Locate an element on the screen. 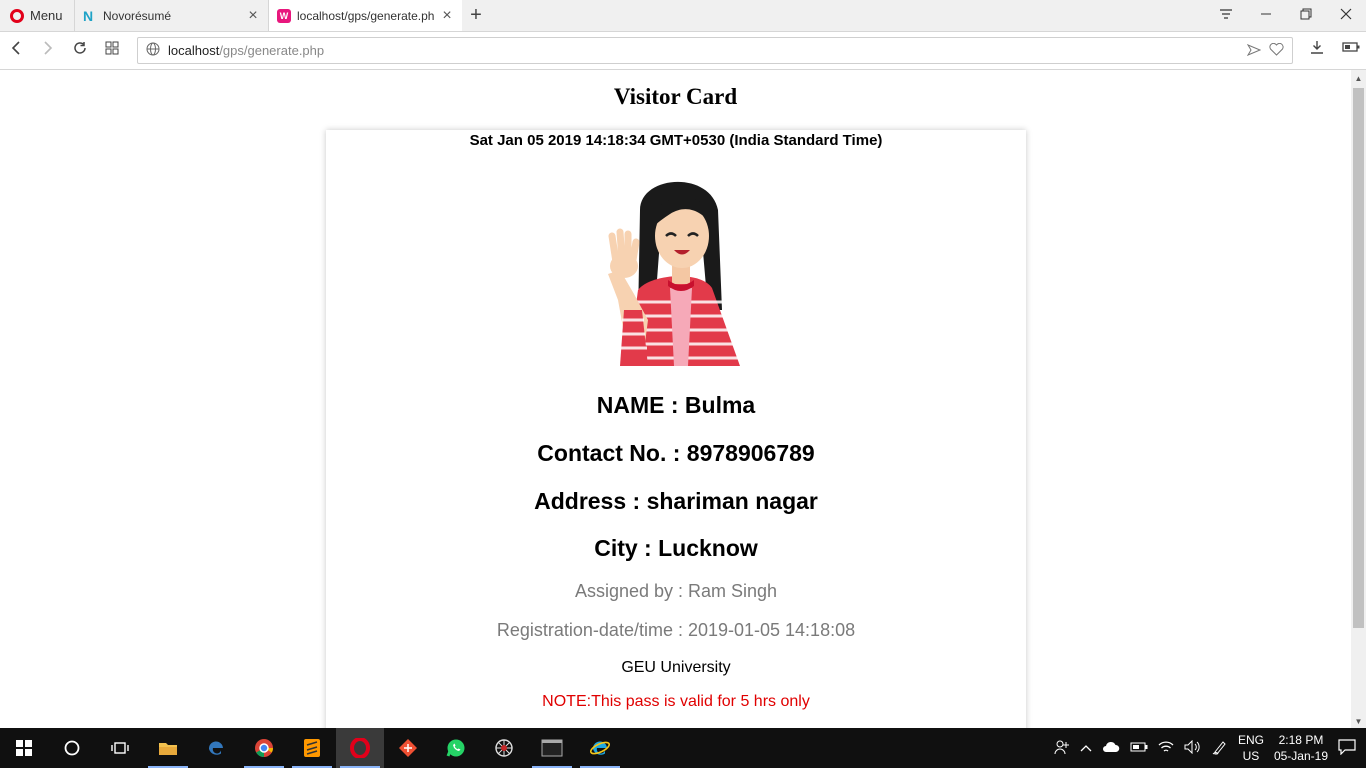  address-bar: localhost/gps/generate.php is located at coordinates (715, 50).